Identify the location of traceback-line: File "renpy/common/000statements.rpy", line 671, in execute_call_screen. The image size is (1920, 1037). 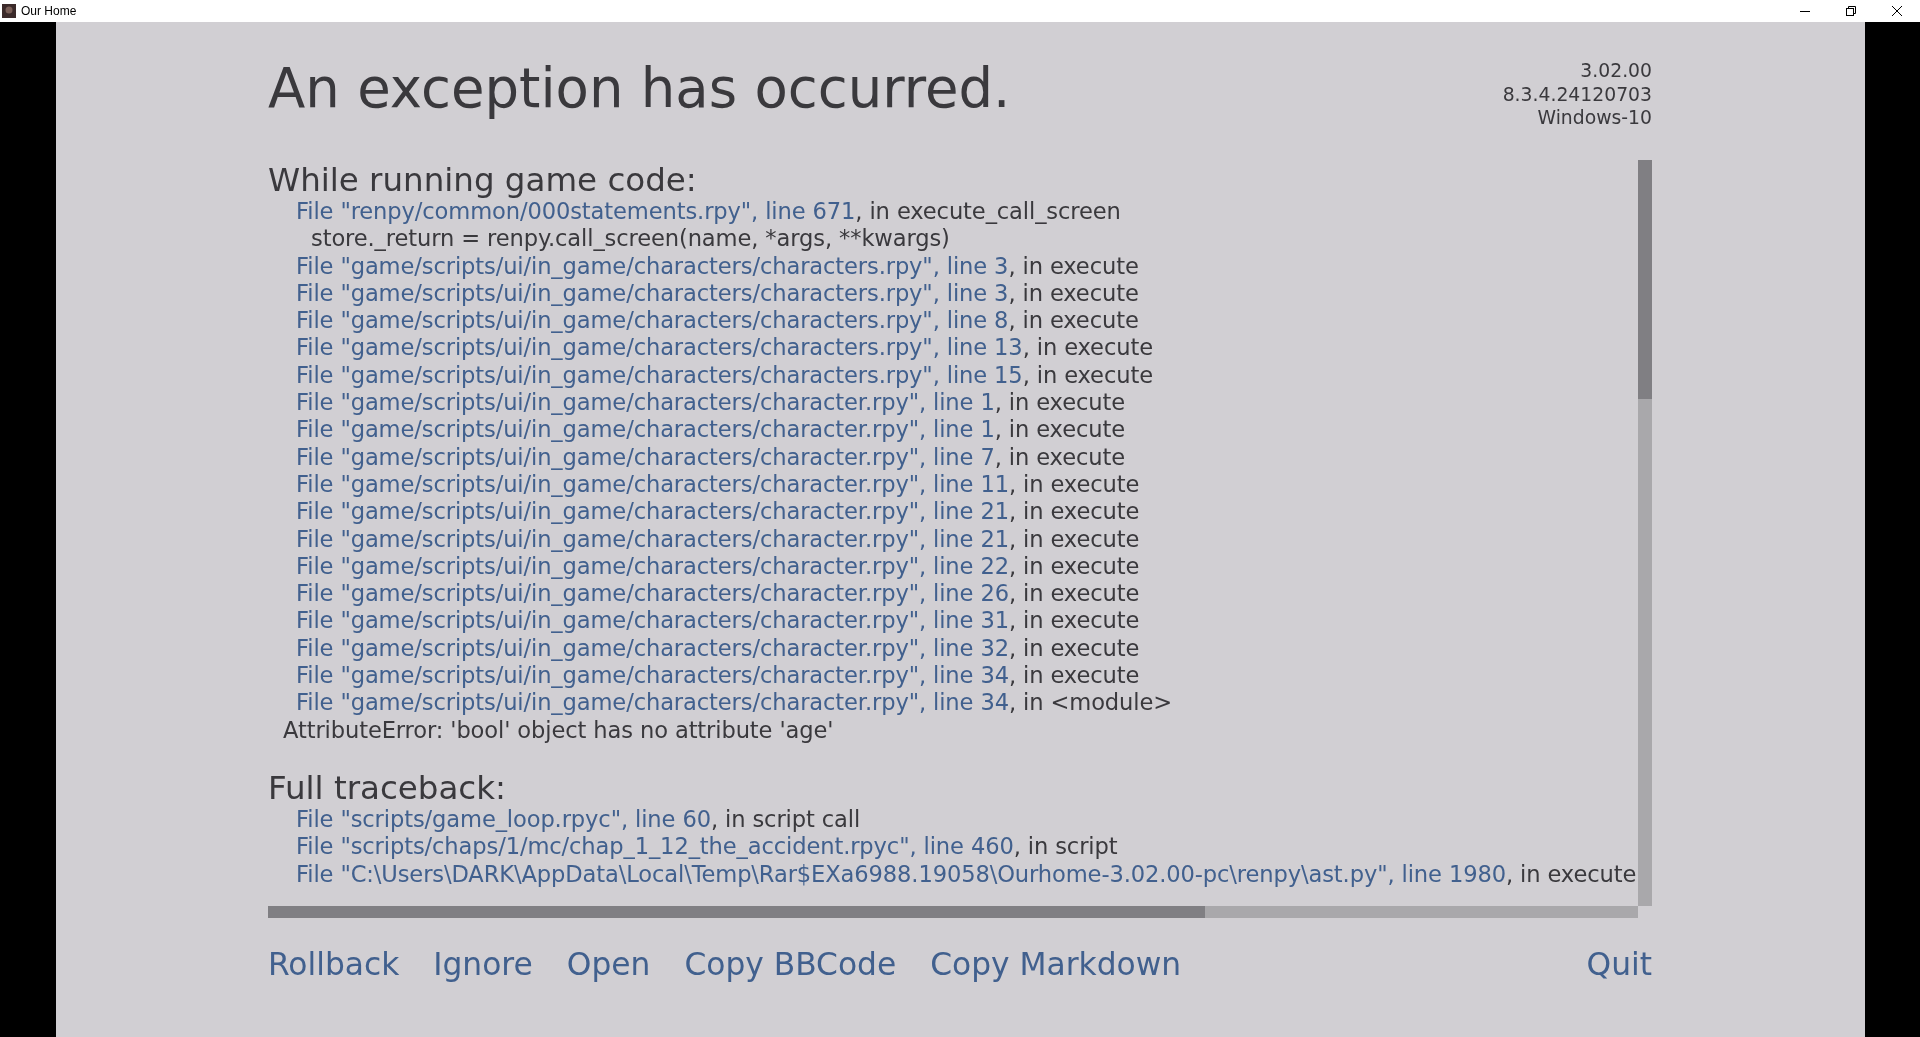
(708, 212).